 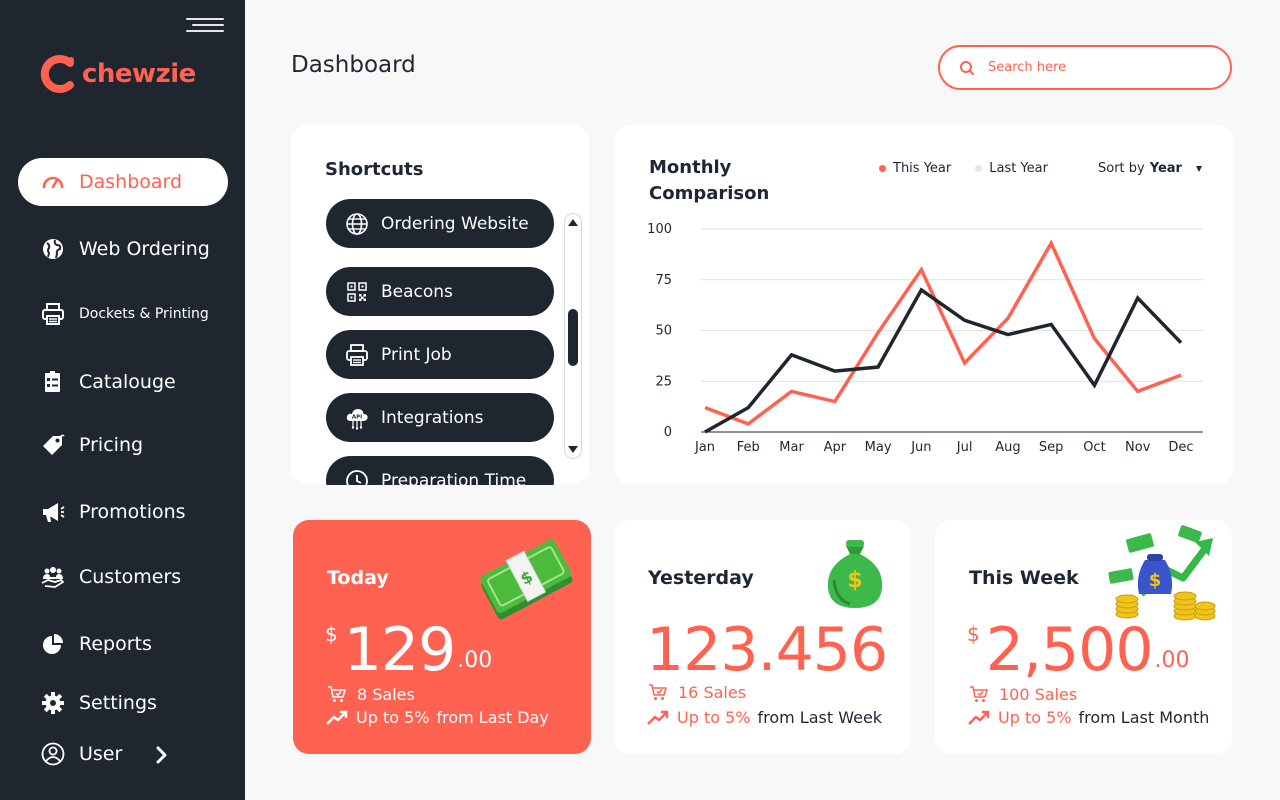 I want to click on sidebar-item-reports: Reports, so click(x=123, y=644).